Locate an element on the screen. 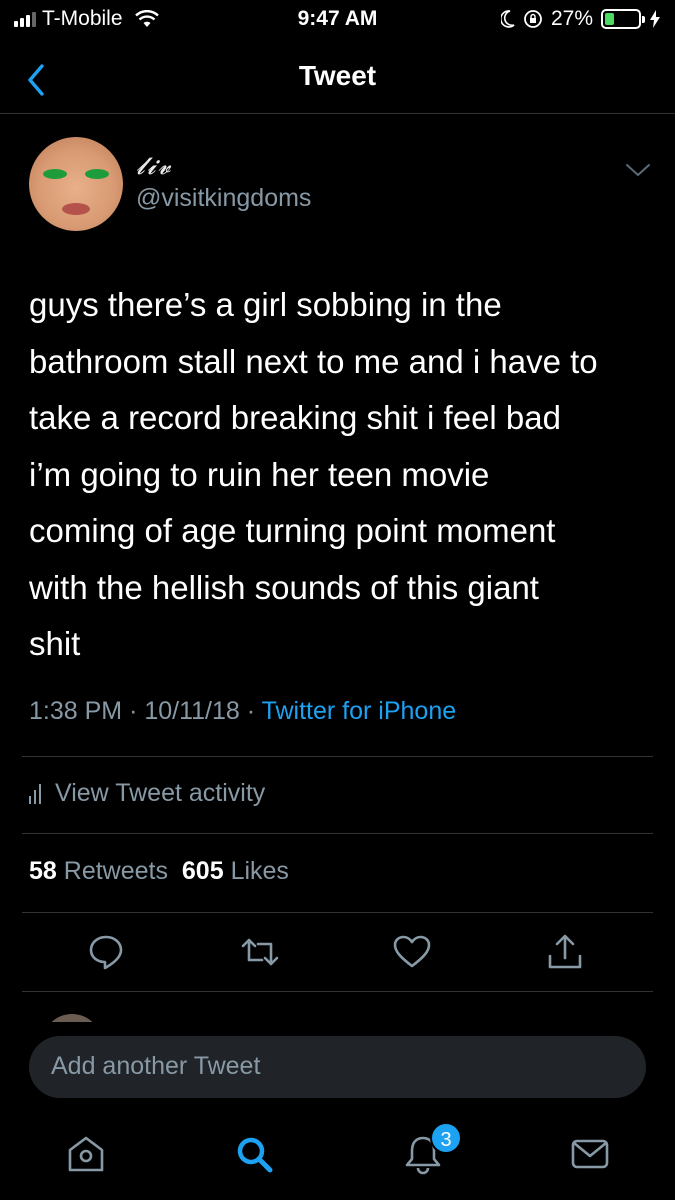 Image resolution: width=675 pixels, height=1200 pixels. chevron-down-icon is located at coordinates (638, 170).